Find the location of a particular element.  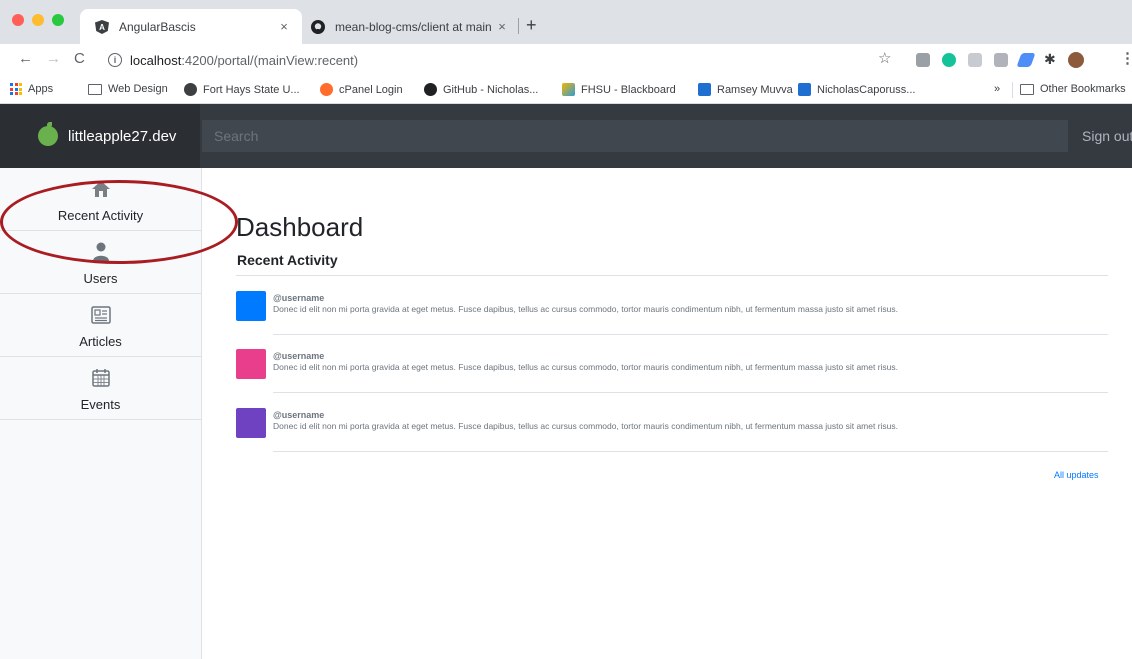

bookmark-label: FHSU - Blackboard is located at coordinates (628, 89).